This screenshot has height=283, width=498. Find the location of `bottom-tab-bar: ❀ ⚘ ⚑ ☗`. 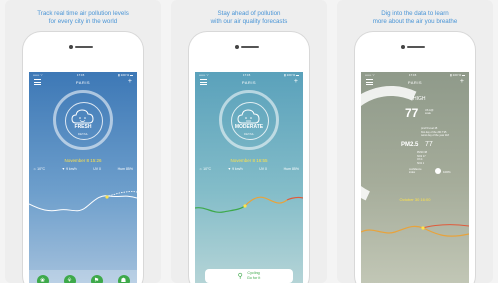

bottom-tab-bar: ❀ ⚘ ⚑ ☗ is located at coordinates (83, 276).